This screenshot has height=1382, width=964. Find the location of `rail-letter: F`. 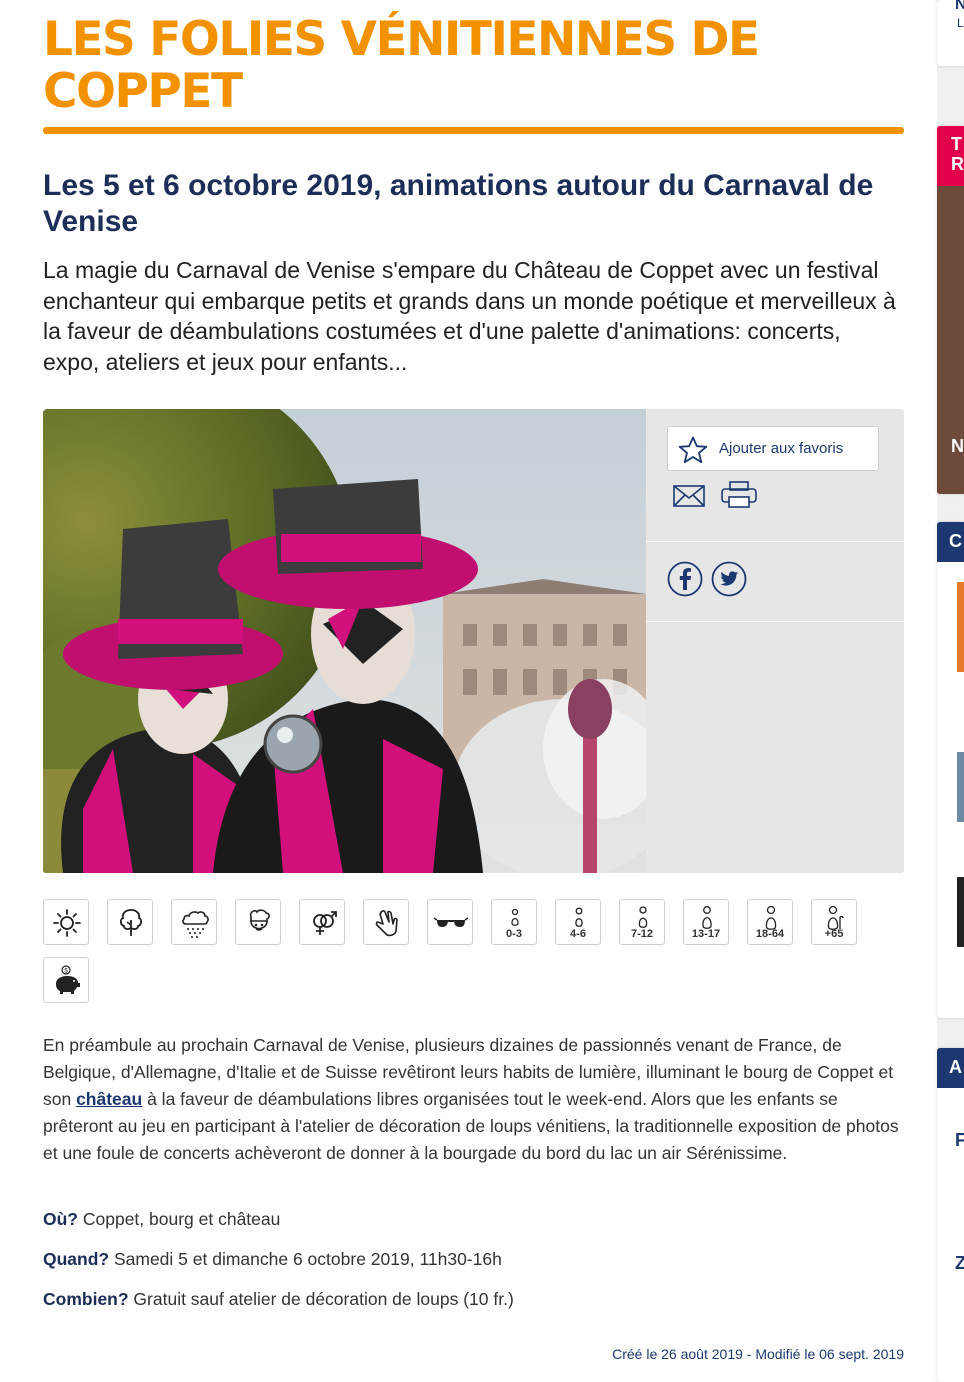

rail-letter: F is located at coordinates (959, 1140).